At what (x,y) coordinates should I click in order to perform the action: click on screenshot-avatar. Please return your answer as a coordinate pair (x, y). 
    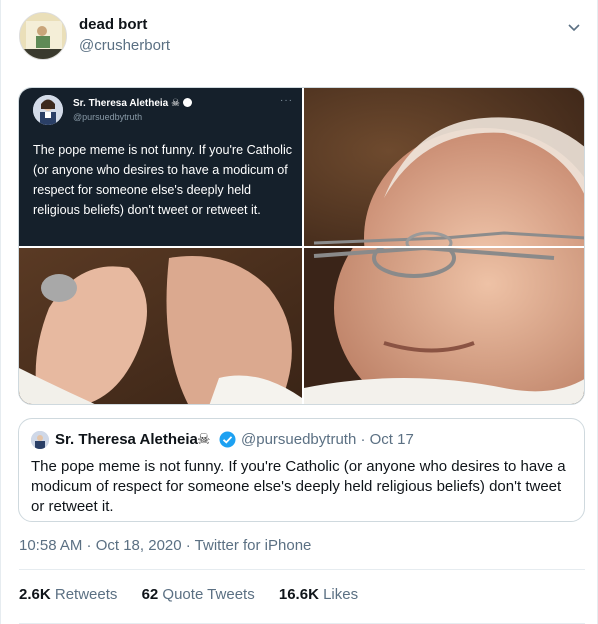
    Looking at the image, I should click on (48, 110).